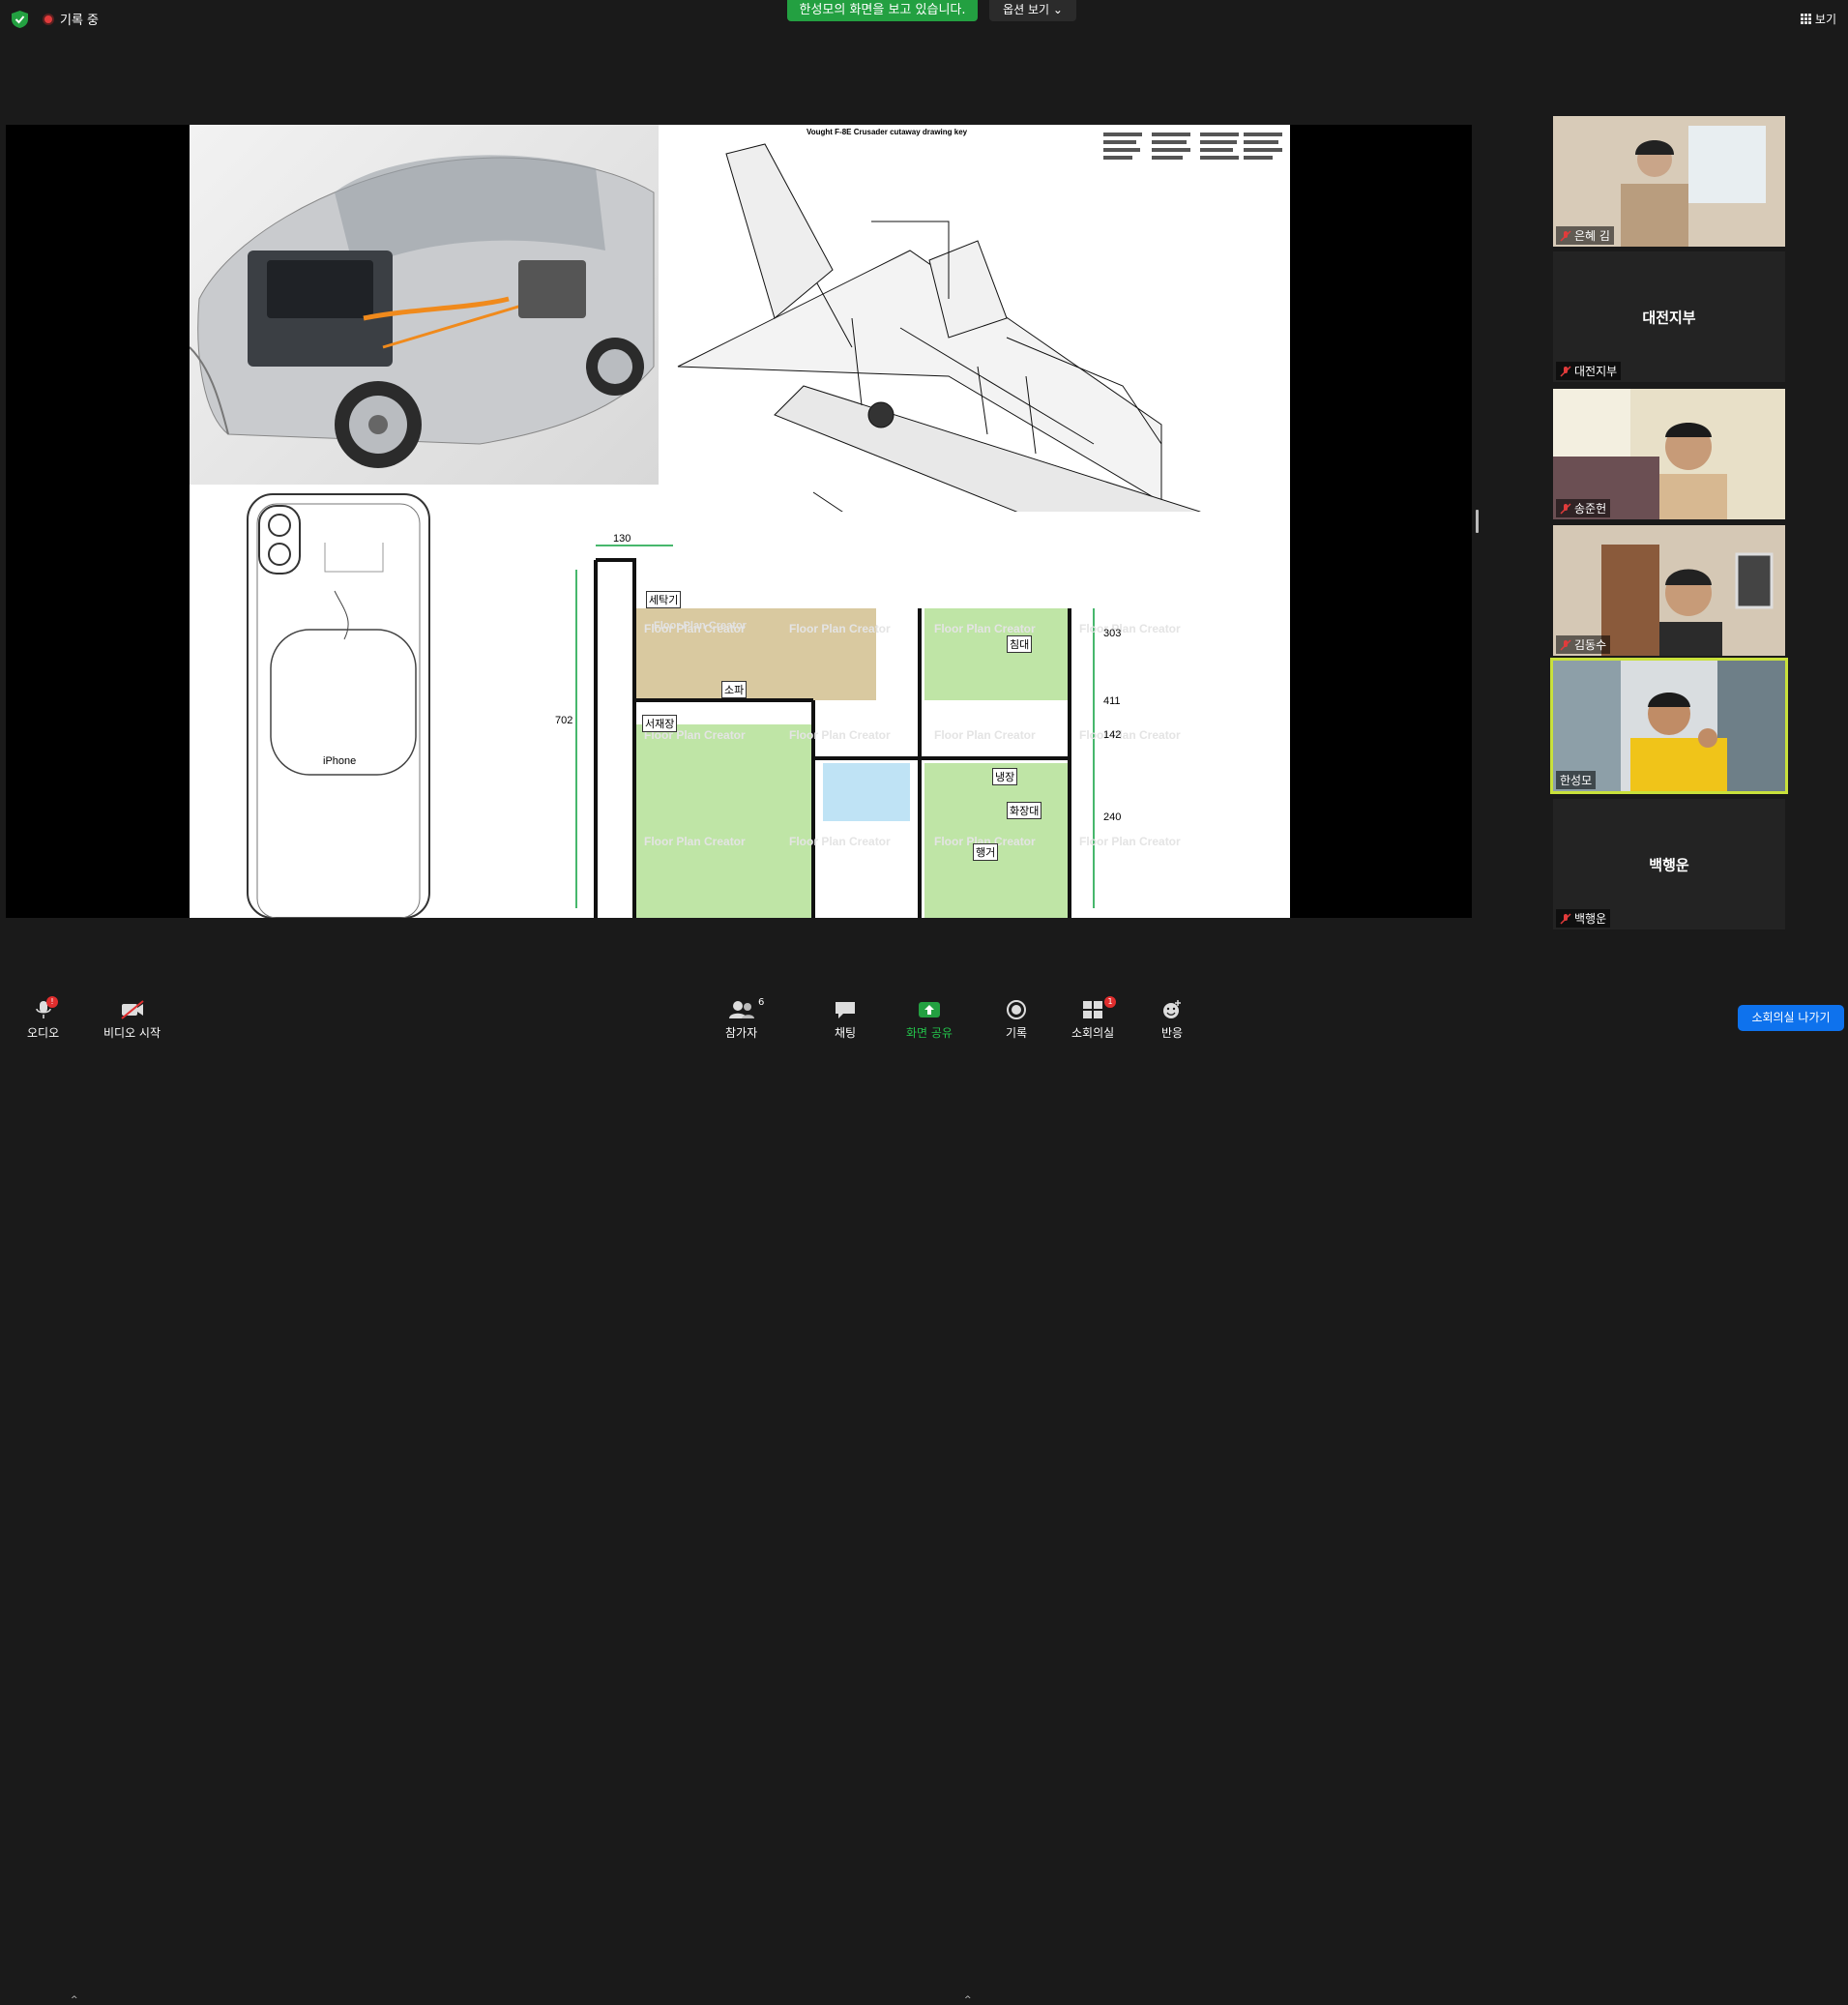 Image resolution: width=1848 pixels, height=2005 pixels. Describe the element at coordinates (887, 132) in the screenshot. I see `jet-key-title: Vought F-8E Crusader cutaway drawing key` at that location.